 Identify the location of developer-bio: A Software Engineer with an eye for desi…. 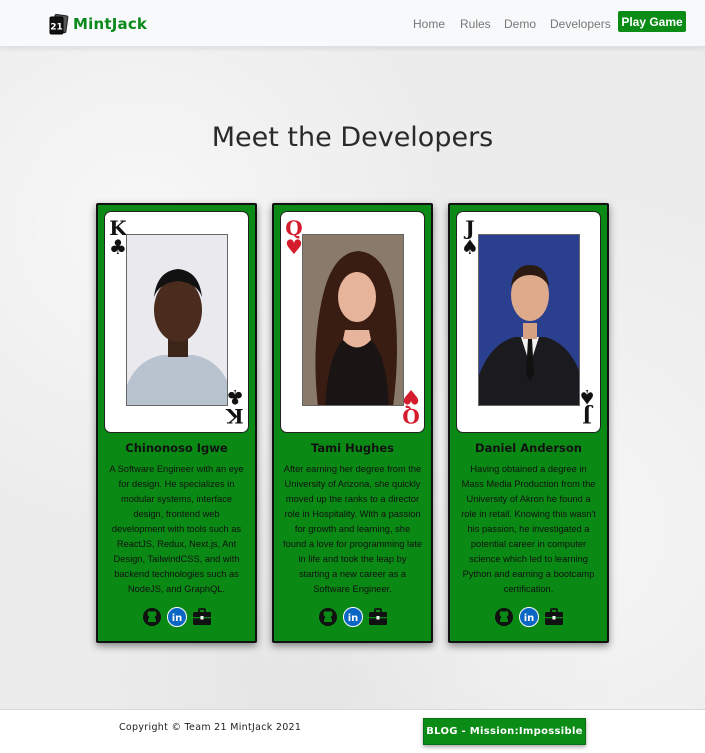
(176, 529).